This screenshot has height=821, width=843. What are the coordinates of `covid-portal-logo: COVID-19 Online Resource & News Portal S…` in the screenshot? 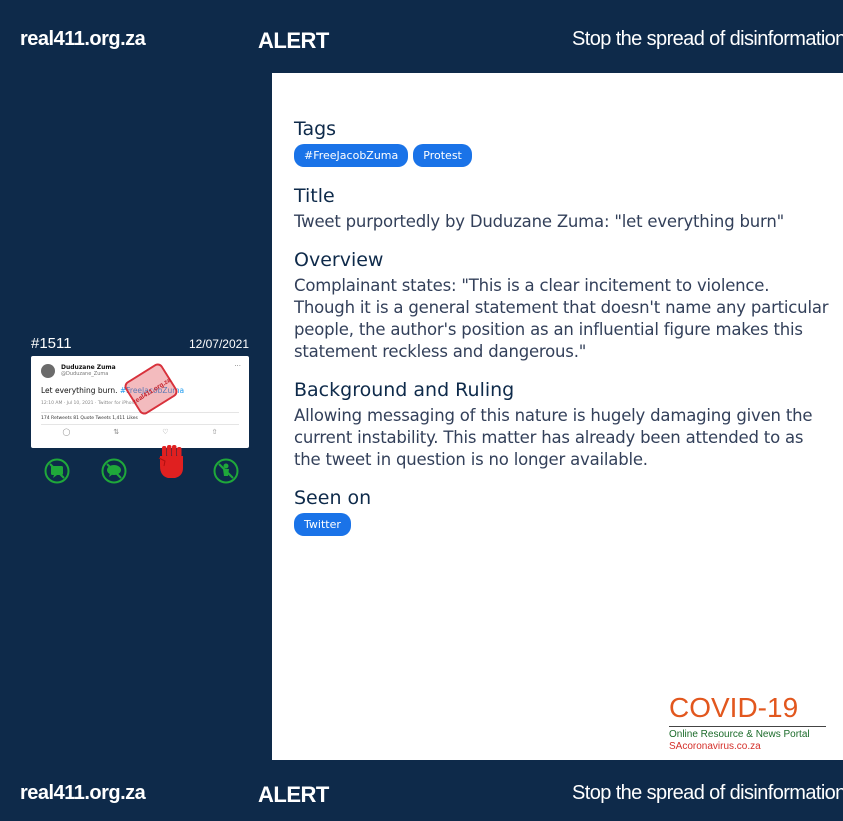 It's located at (749, 726).